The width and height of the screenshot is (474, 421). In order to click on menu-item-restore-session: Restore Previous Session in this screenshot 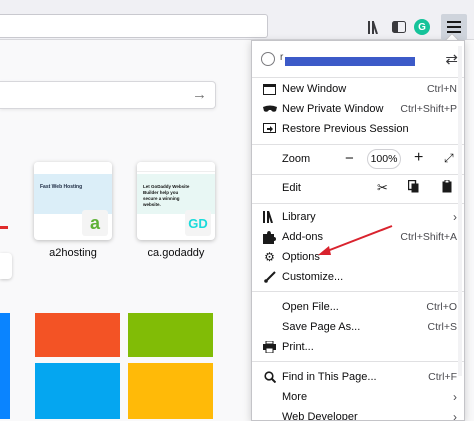, I will do `click(358, 129)`.